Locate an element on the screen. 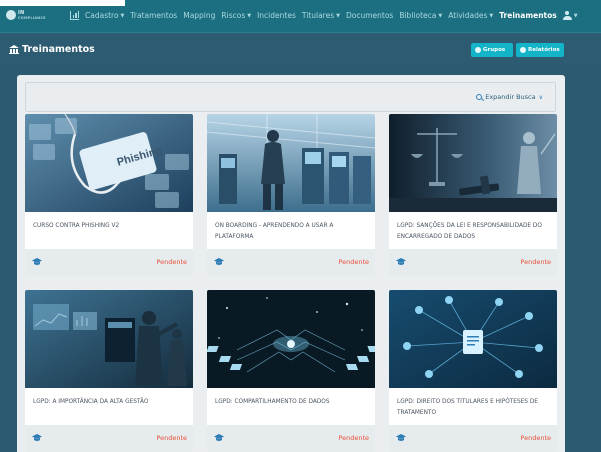 This screenshot has height=452, width=601. search-bar: Expandir Busca ∨ is located at coordinates (290, 97).